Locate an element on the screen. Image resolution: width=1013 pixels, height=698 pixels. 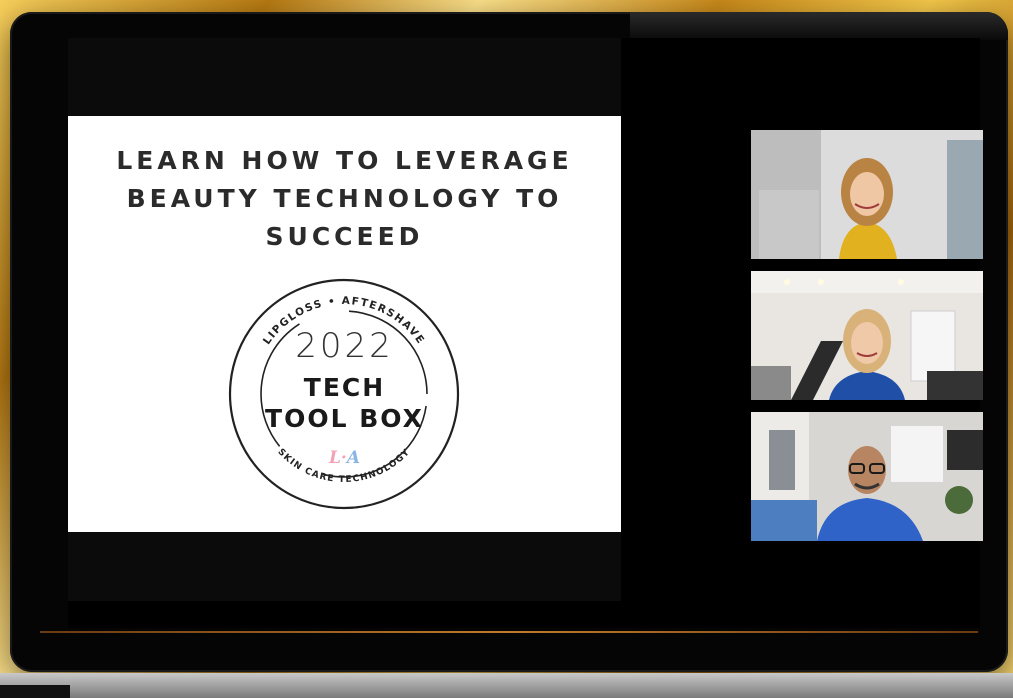
participant-2-video is located at coordinates (867, 335).